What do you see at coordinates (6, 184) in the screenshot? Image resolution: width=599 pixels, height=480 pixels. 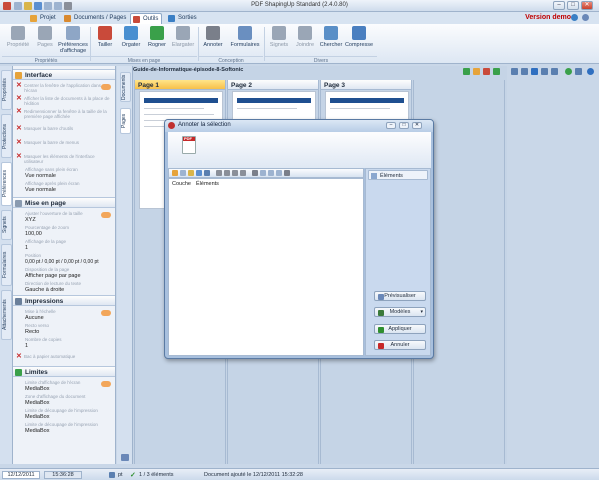 I see `tab-preferences: Préférences` at bounding box center [6, 184].